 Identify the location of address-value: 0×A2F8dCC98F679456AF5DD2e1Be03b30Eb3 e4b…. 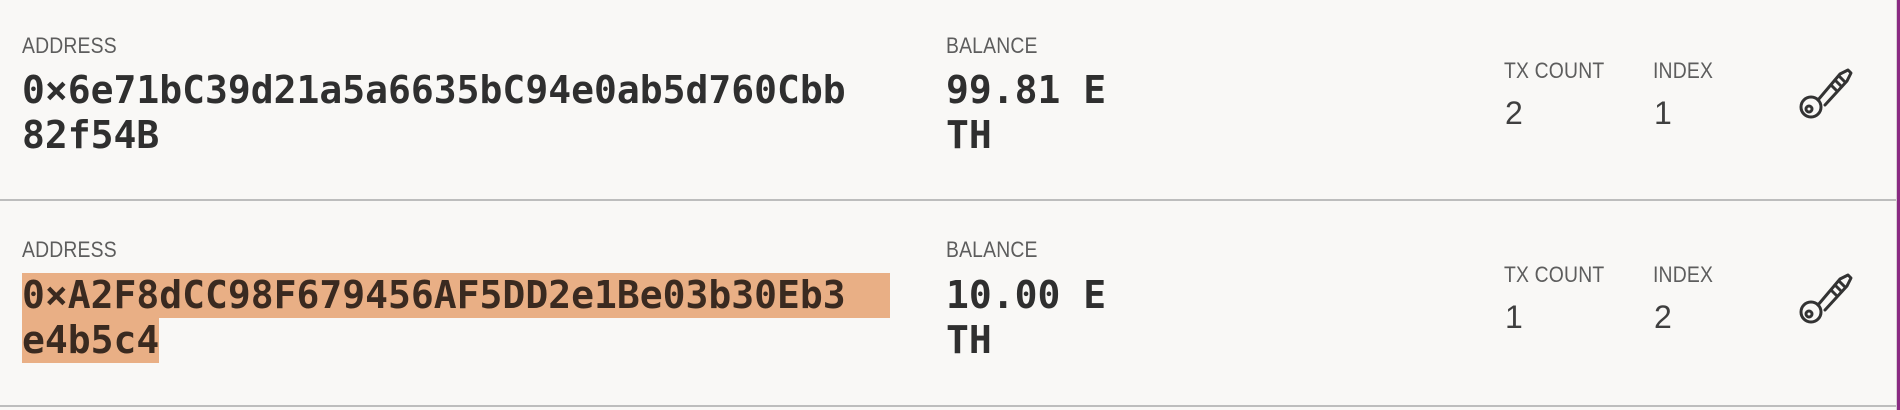
(456, 318).